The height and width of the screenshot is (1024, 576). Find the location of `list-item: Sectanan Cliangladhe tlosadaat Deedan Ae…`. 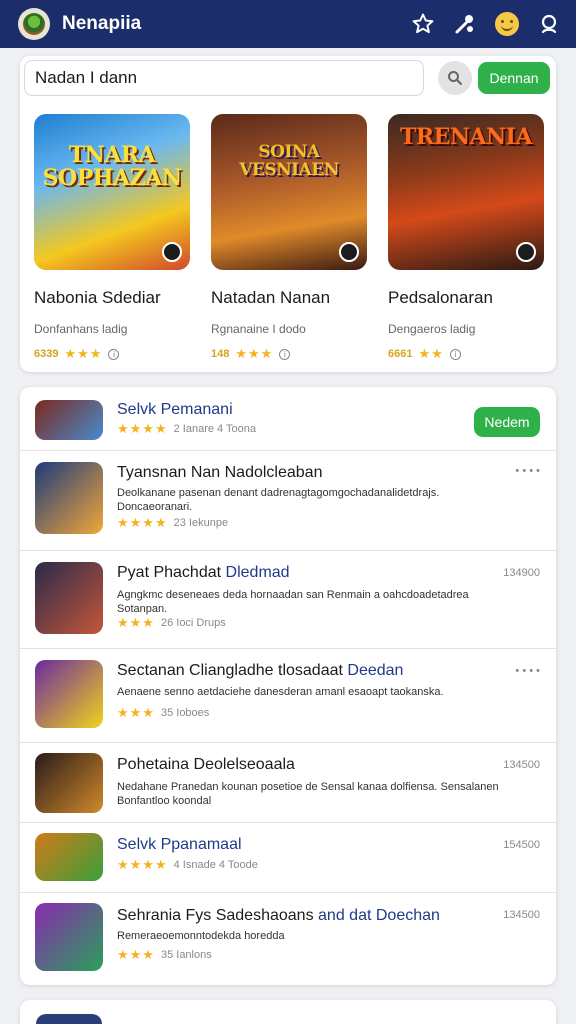

list-item: Sectanan Cliangladhe tlosadaat Deedan Ae… is located at coordinates (288, 696).